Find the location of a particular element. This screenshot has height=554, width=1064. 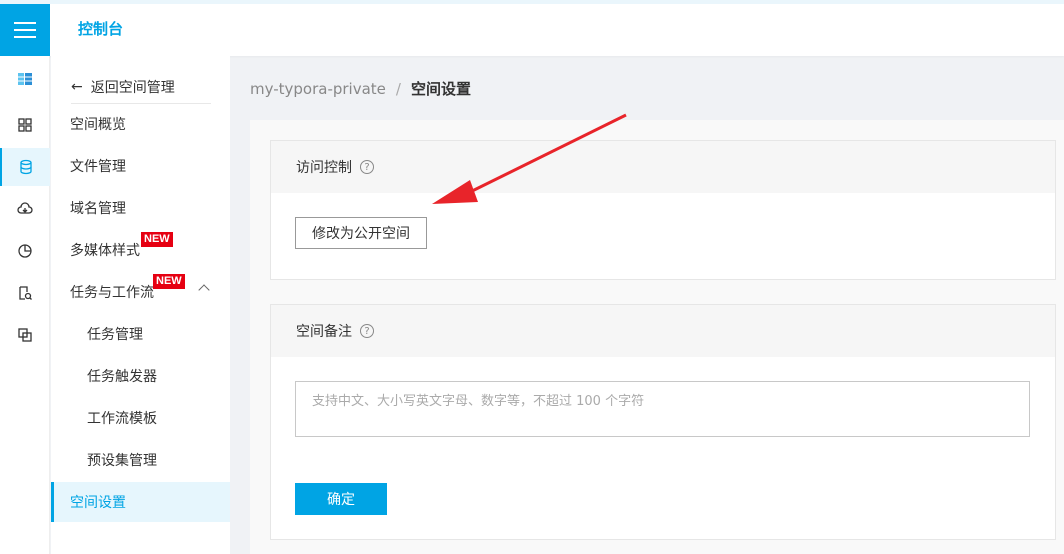

nav-item-label: 域名管理 is located at coordinates (98, 209).